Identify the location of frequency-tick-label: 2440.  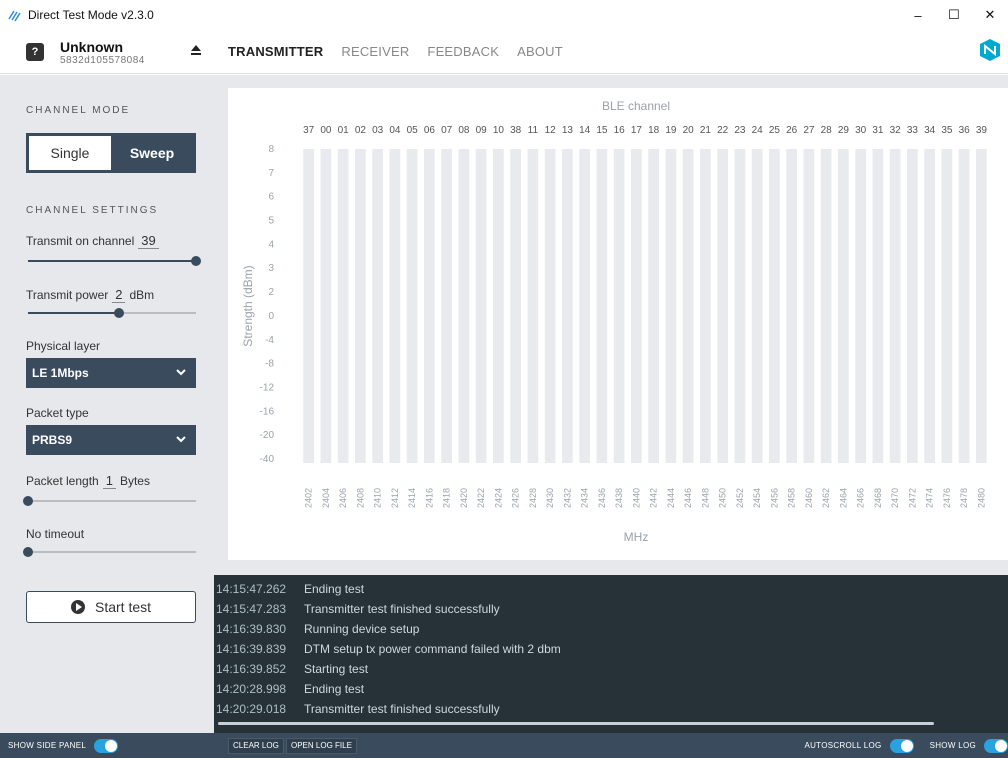
(636, 498).